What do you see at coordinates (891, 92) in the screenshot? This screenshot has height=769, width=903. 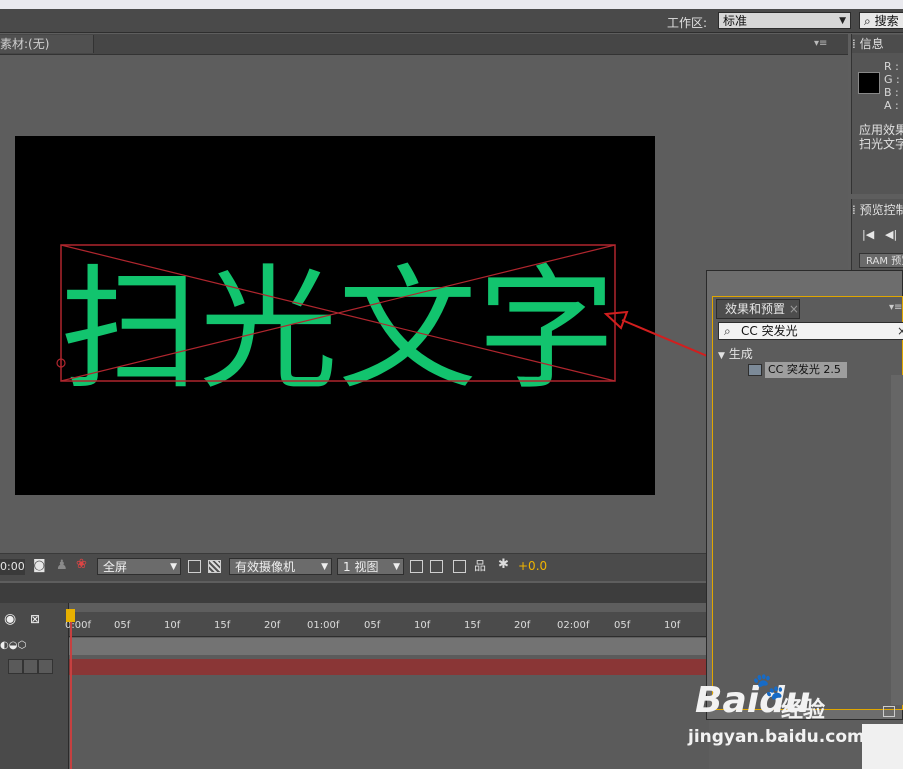 I see `info-b: B :` at bounding box center [891, 92].